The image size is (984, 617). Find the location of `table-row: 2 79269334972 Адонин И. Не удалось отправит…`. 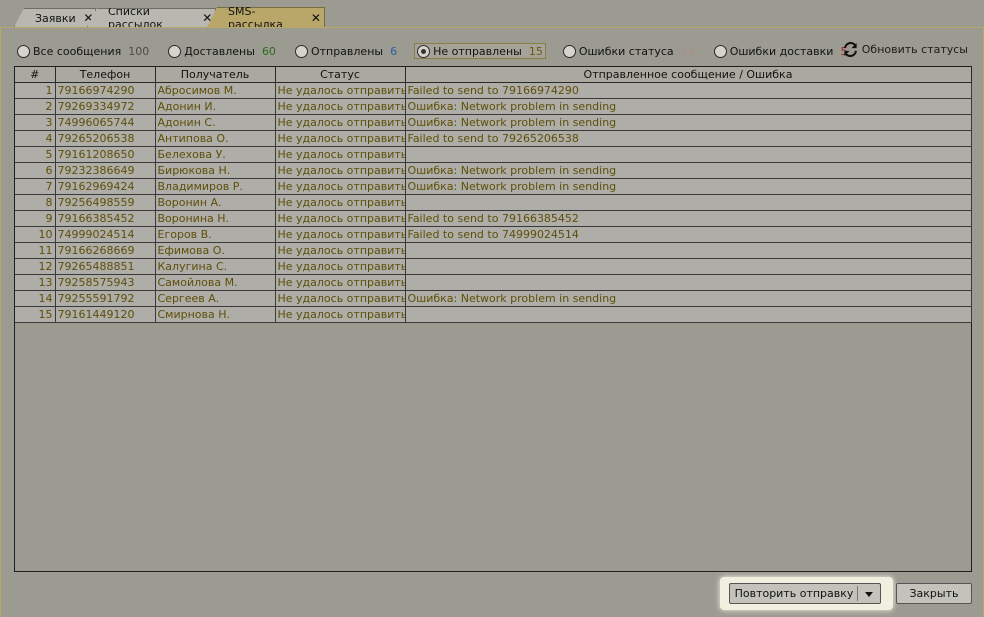

table-row: 2 79269334972 Адонин И. Не удалось отправит… is located at coordinates (493, 106).